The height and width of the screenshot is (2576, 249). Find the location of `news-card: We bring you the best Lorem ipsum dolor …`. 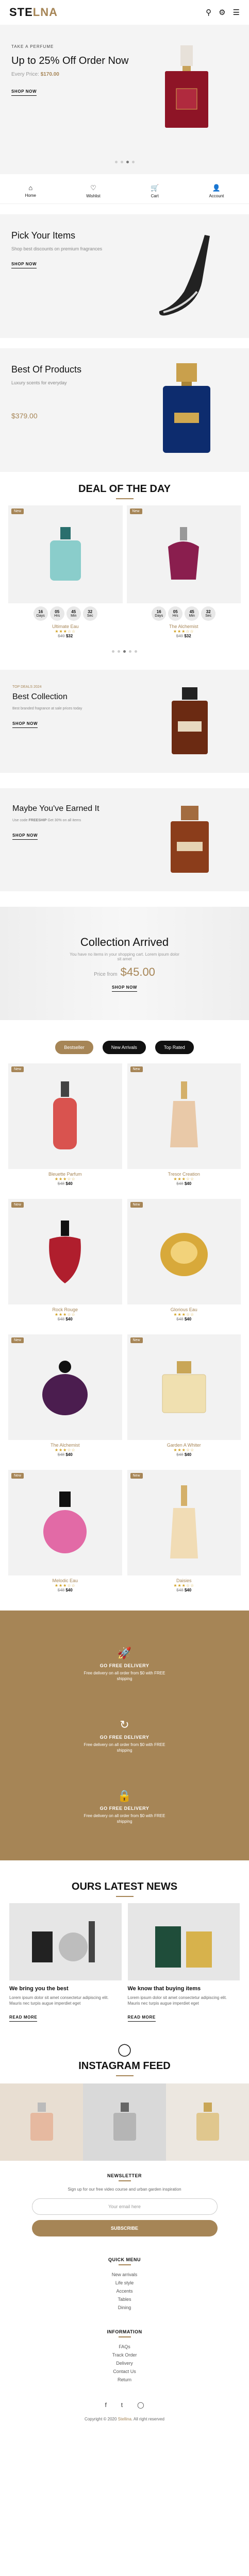

news-card: We bring you the best Lorem ipsum dolor … is located at coordinates (65, 1963).